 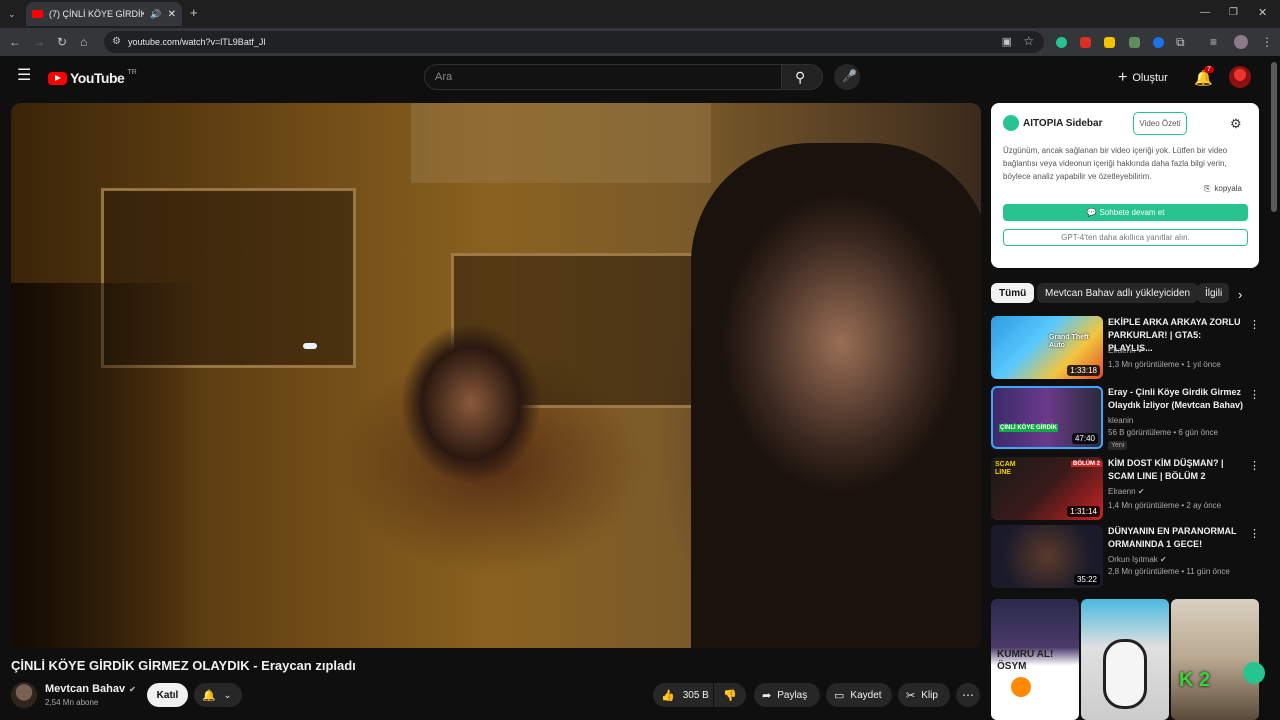 I want to click on like-button: 👍 305 B, so click(x=683, y=695).